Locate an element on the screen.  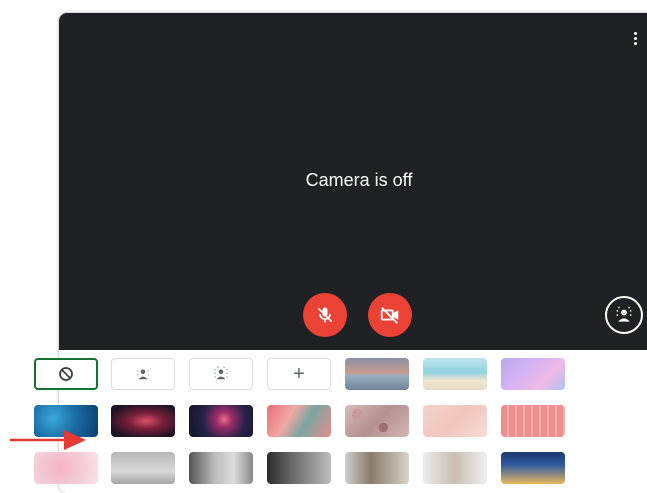
pointer-arrow-annotation is located at coordinates (48, 440).